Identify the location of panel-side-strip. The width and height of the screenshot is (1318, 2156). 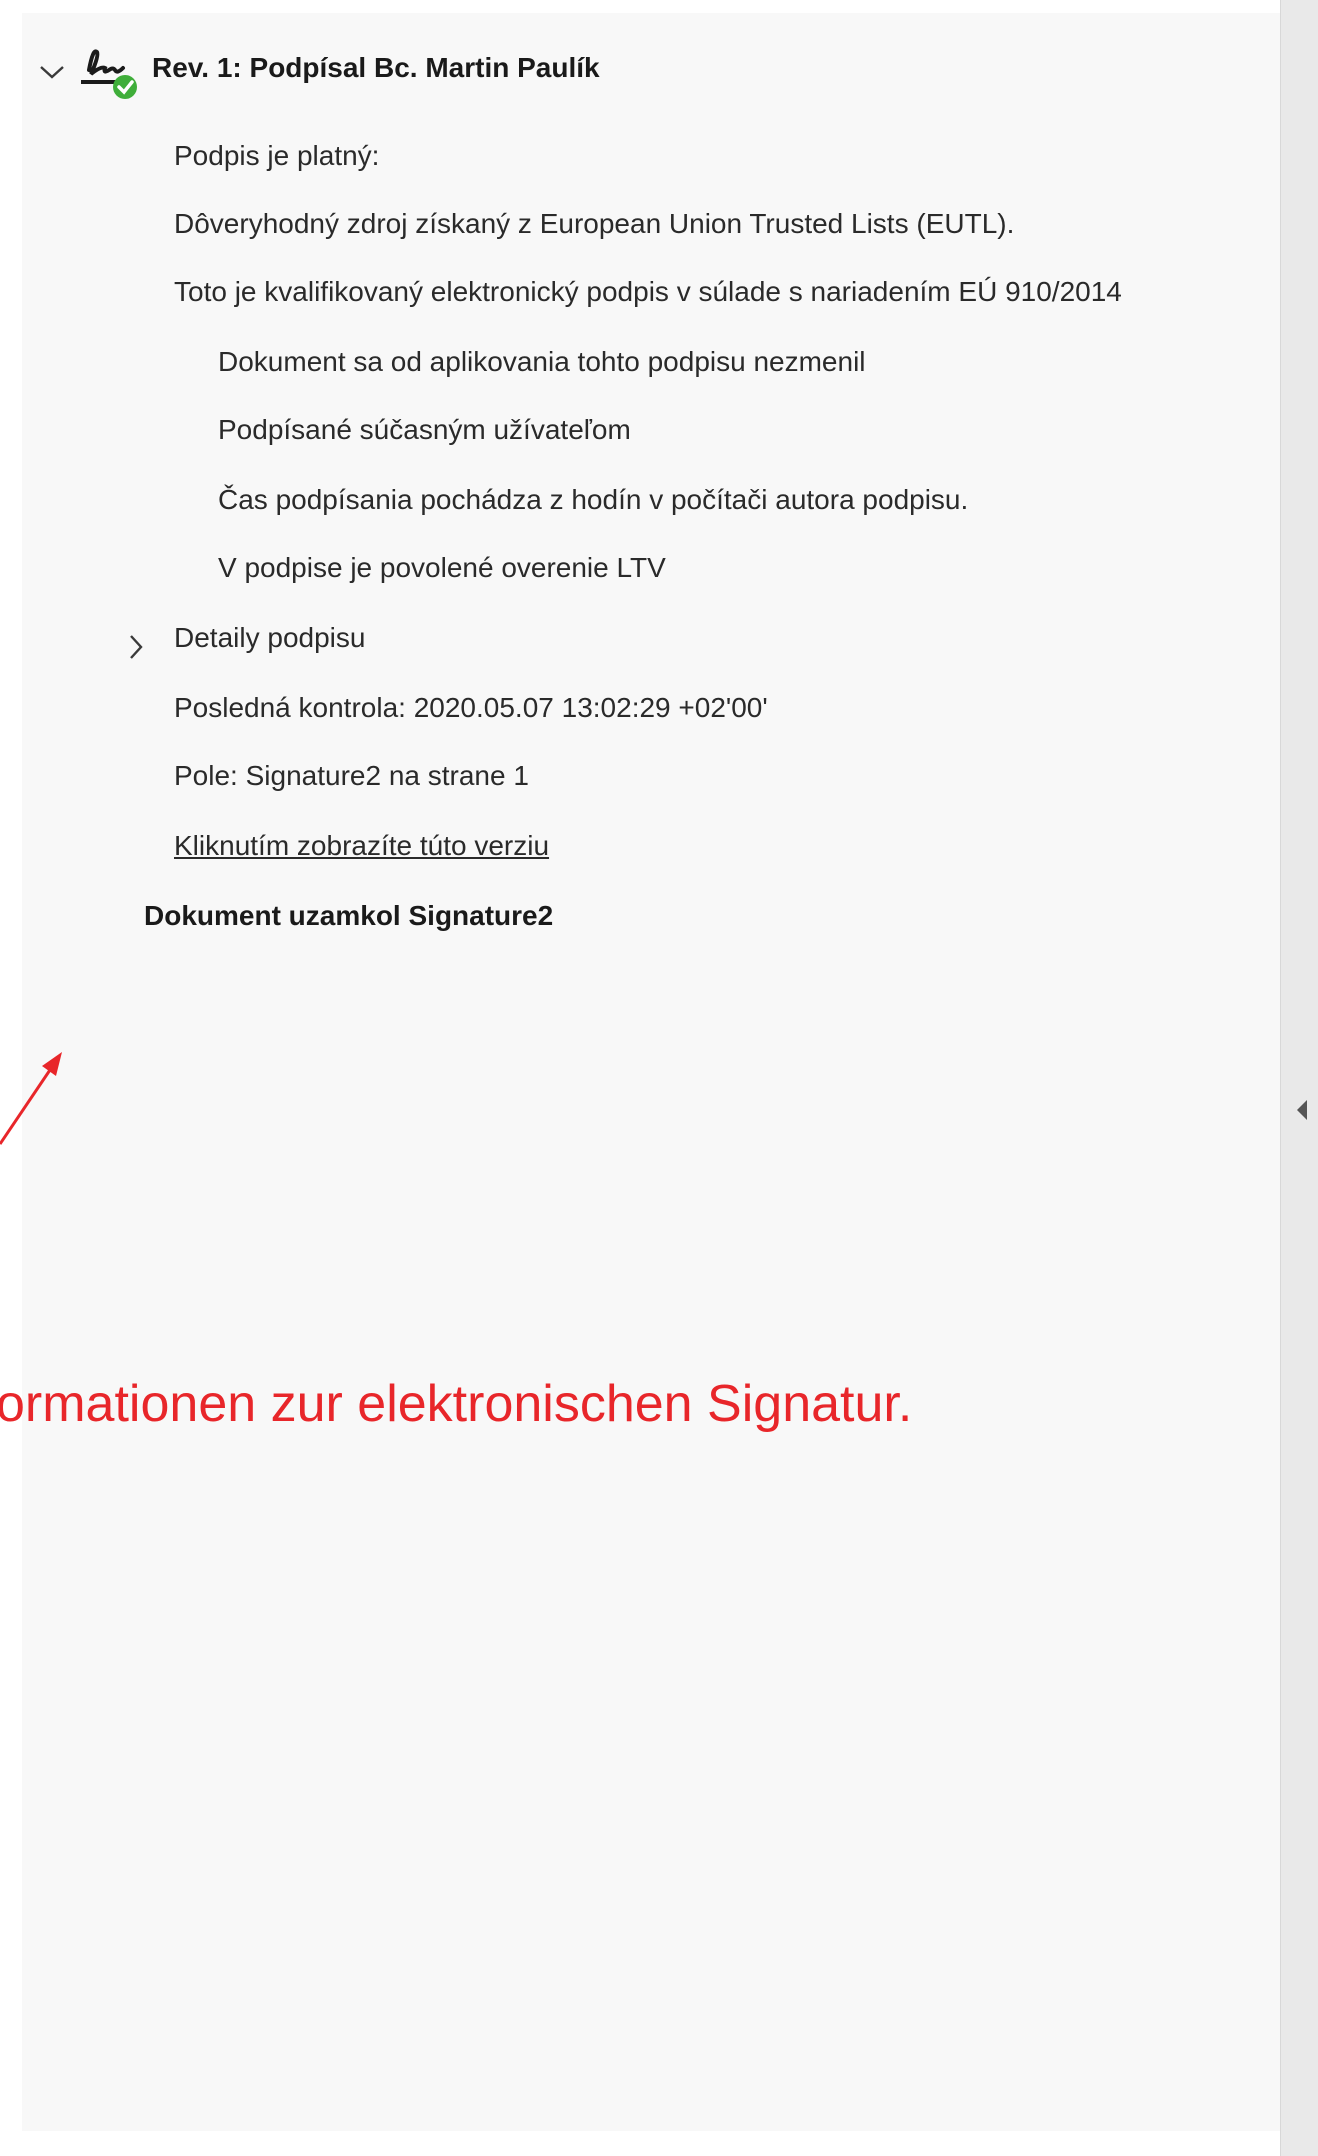
(1299, 1078).